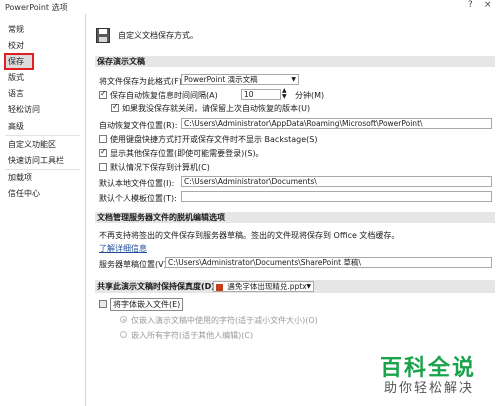 The image size is (500, 406). Describe the element at coordinates (103, 304) in the screenshot. I see `embed-fonts-checkbox` at that location.